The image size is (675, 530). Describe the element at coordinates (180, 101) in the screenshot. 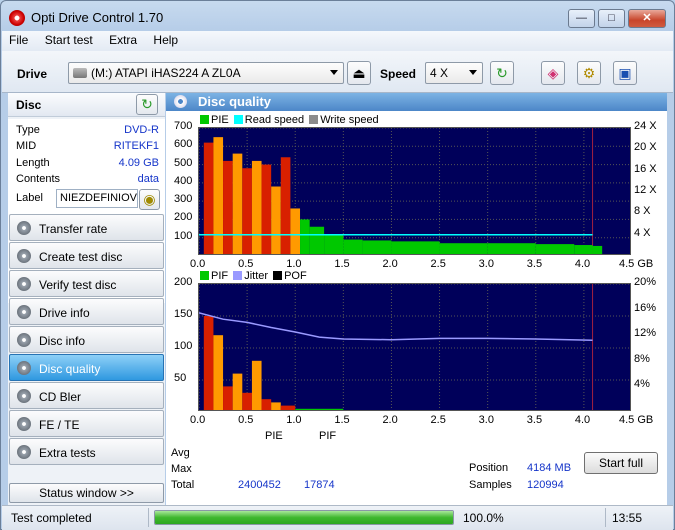

I see `disc-quality-icon` at that location.